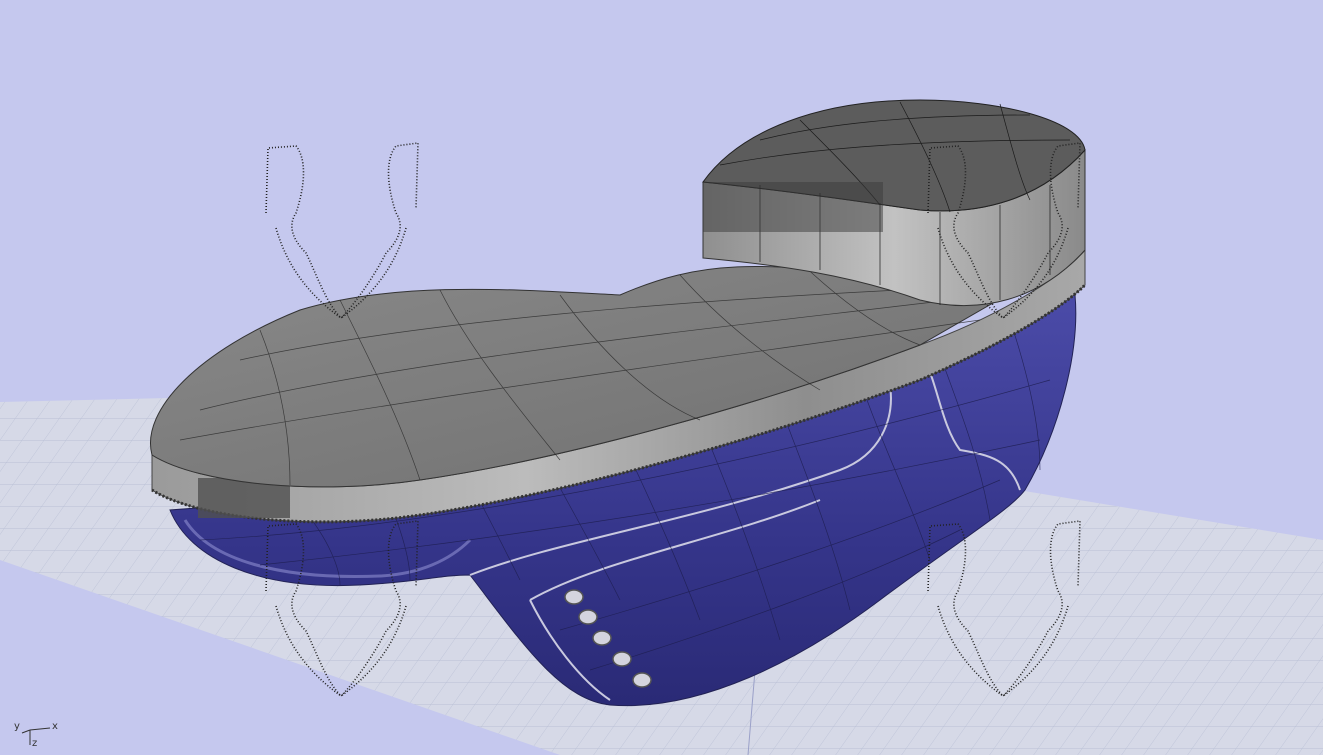 Image resolution: width=1323 pixels, height=755 pixels. I want to click on axis-x-label: x, so click(55, 726).